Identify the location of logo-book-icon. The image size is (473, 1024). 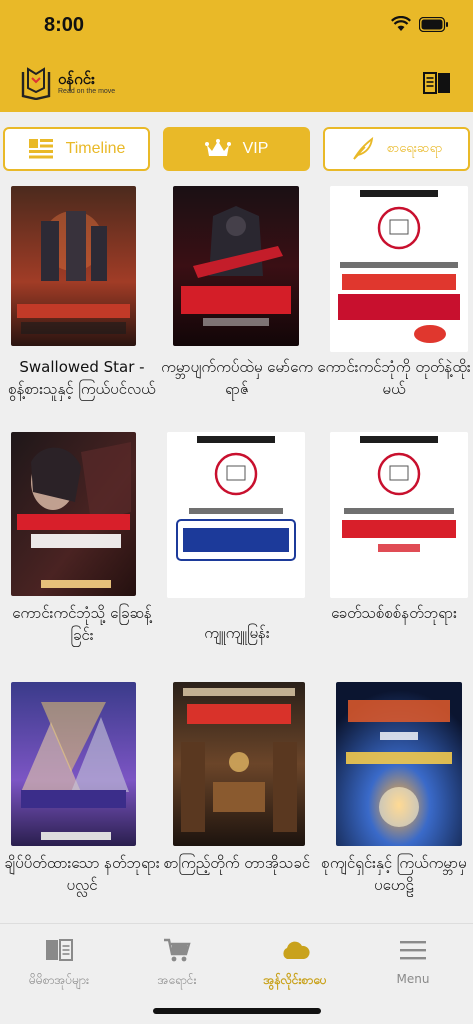
(36, 83).